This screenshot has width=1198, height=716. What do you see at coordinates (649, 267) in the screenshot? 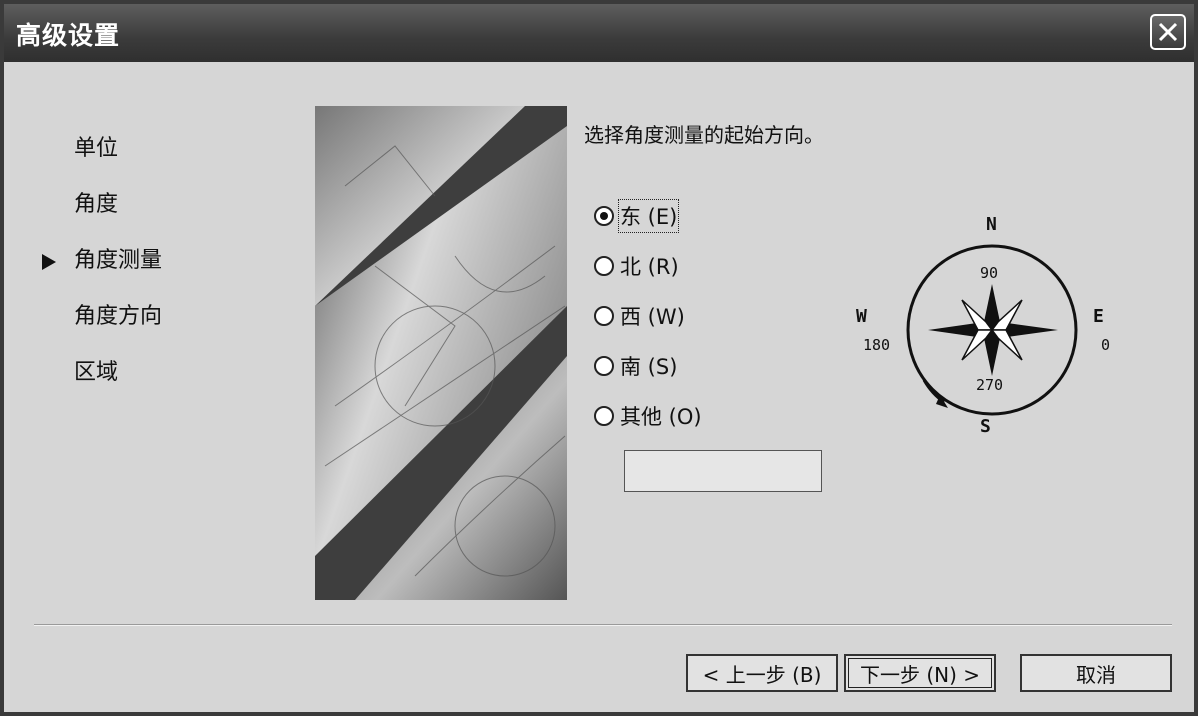
I see `radio-north-label: 北 (R)` at bounding box center [649, 267].